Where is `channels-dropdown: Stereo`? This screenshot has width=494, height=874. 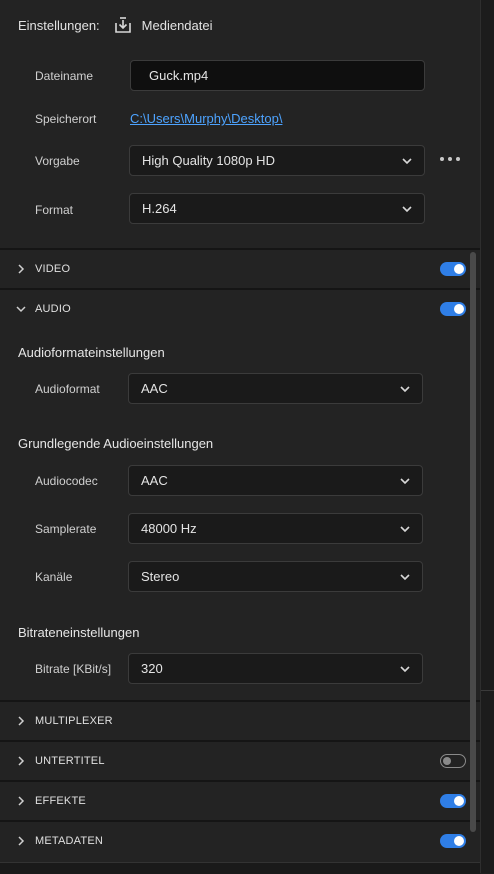 channels-dropdown: Stereo is located at coordinates (275, 576).